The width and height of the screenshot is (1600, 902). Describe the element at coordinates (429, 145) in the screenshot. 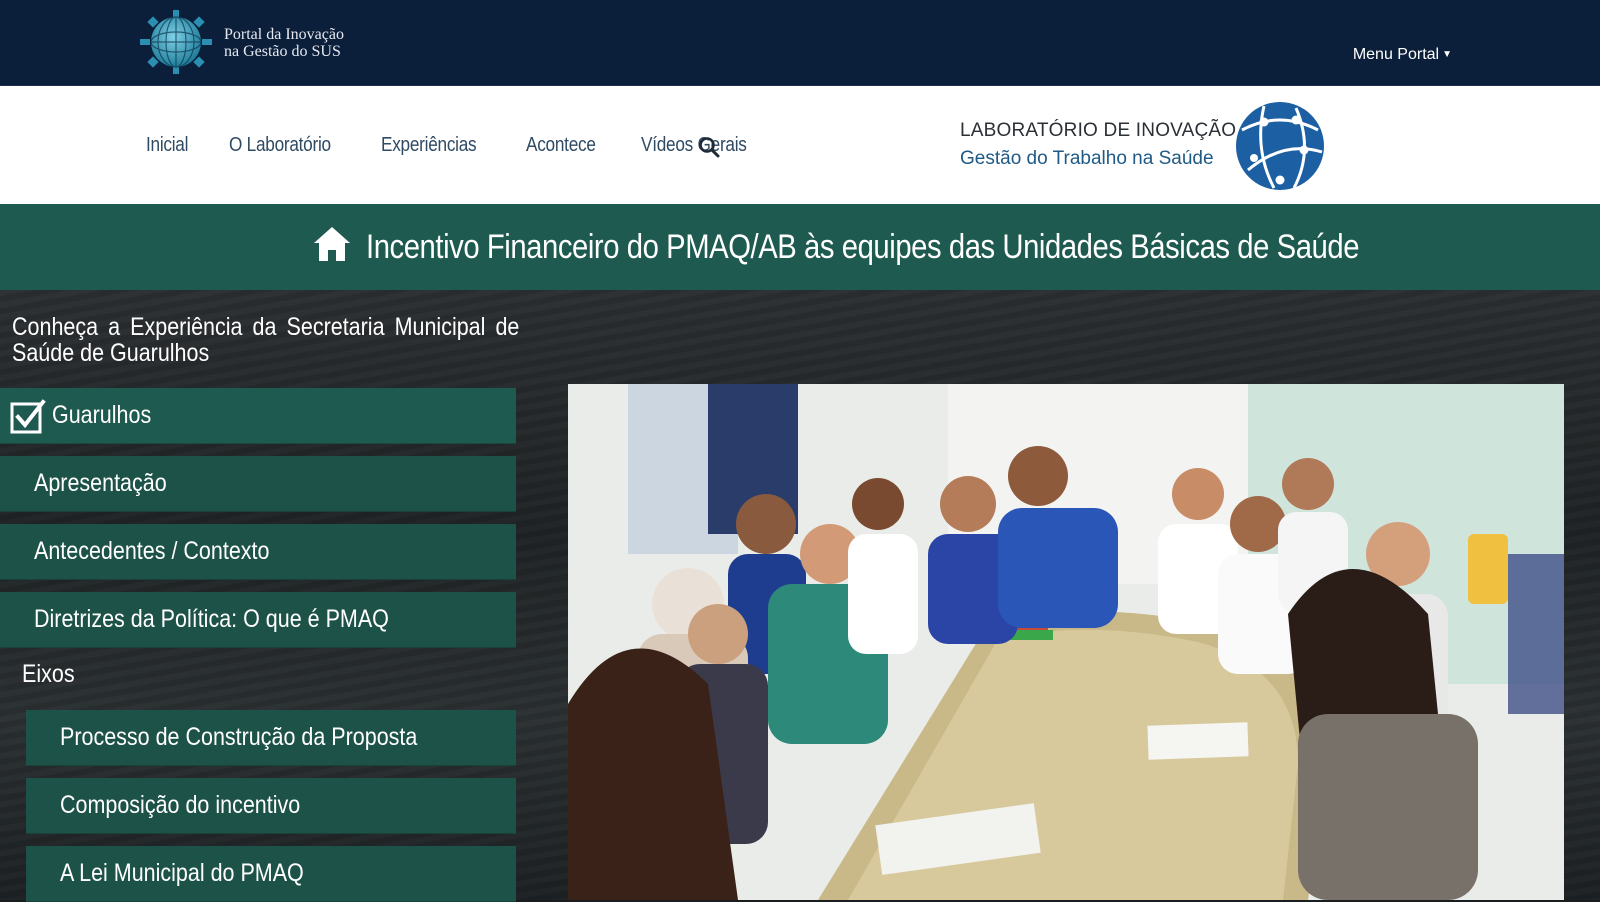

I see `nav-link-experiencias: Experiências` at that location.